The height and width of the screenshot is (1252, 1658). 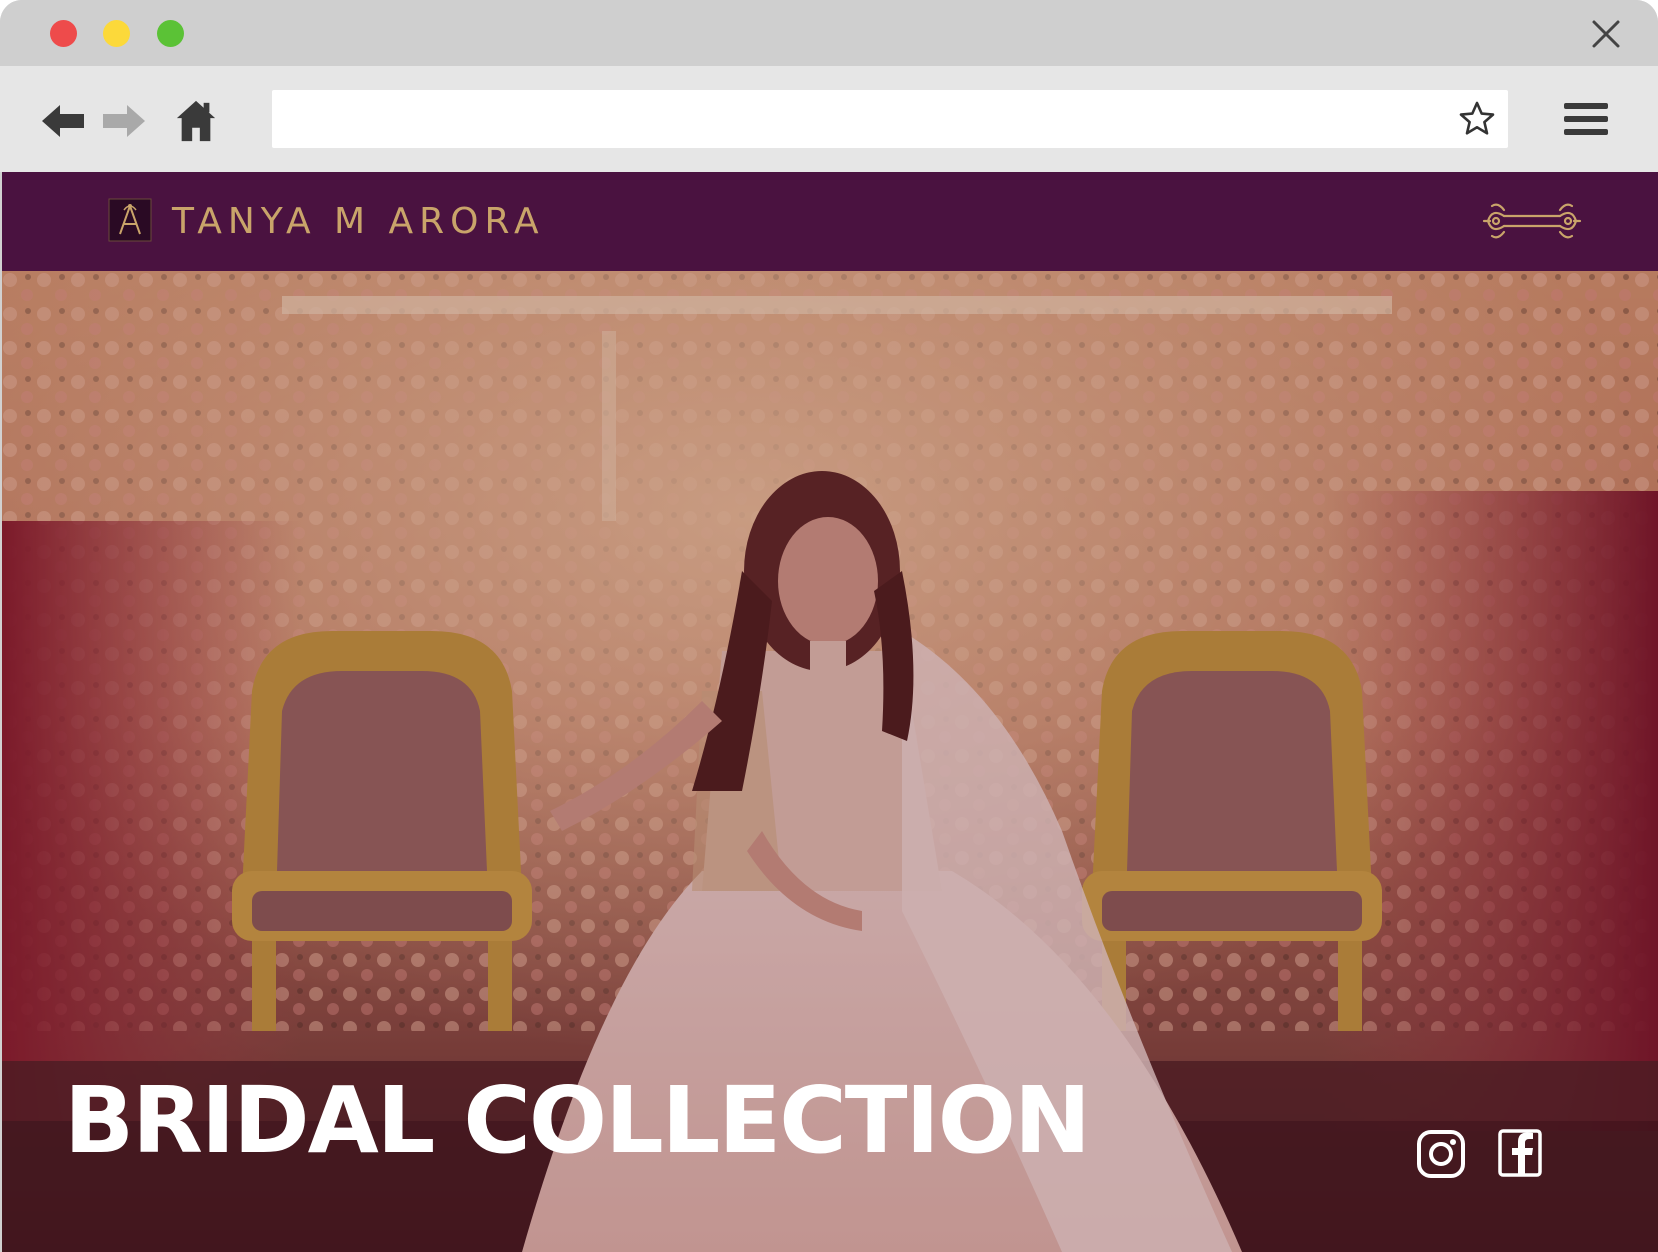 What do you see at coordinates (1606, 34) in the screenshot?
I see `close-icon` at bounding box center [1606, 34].